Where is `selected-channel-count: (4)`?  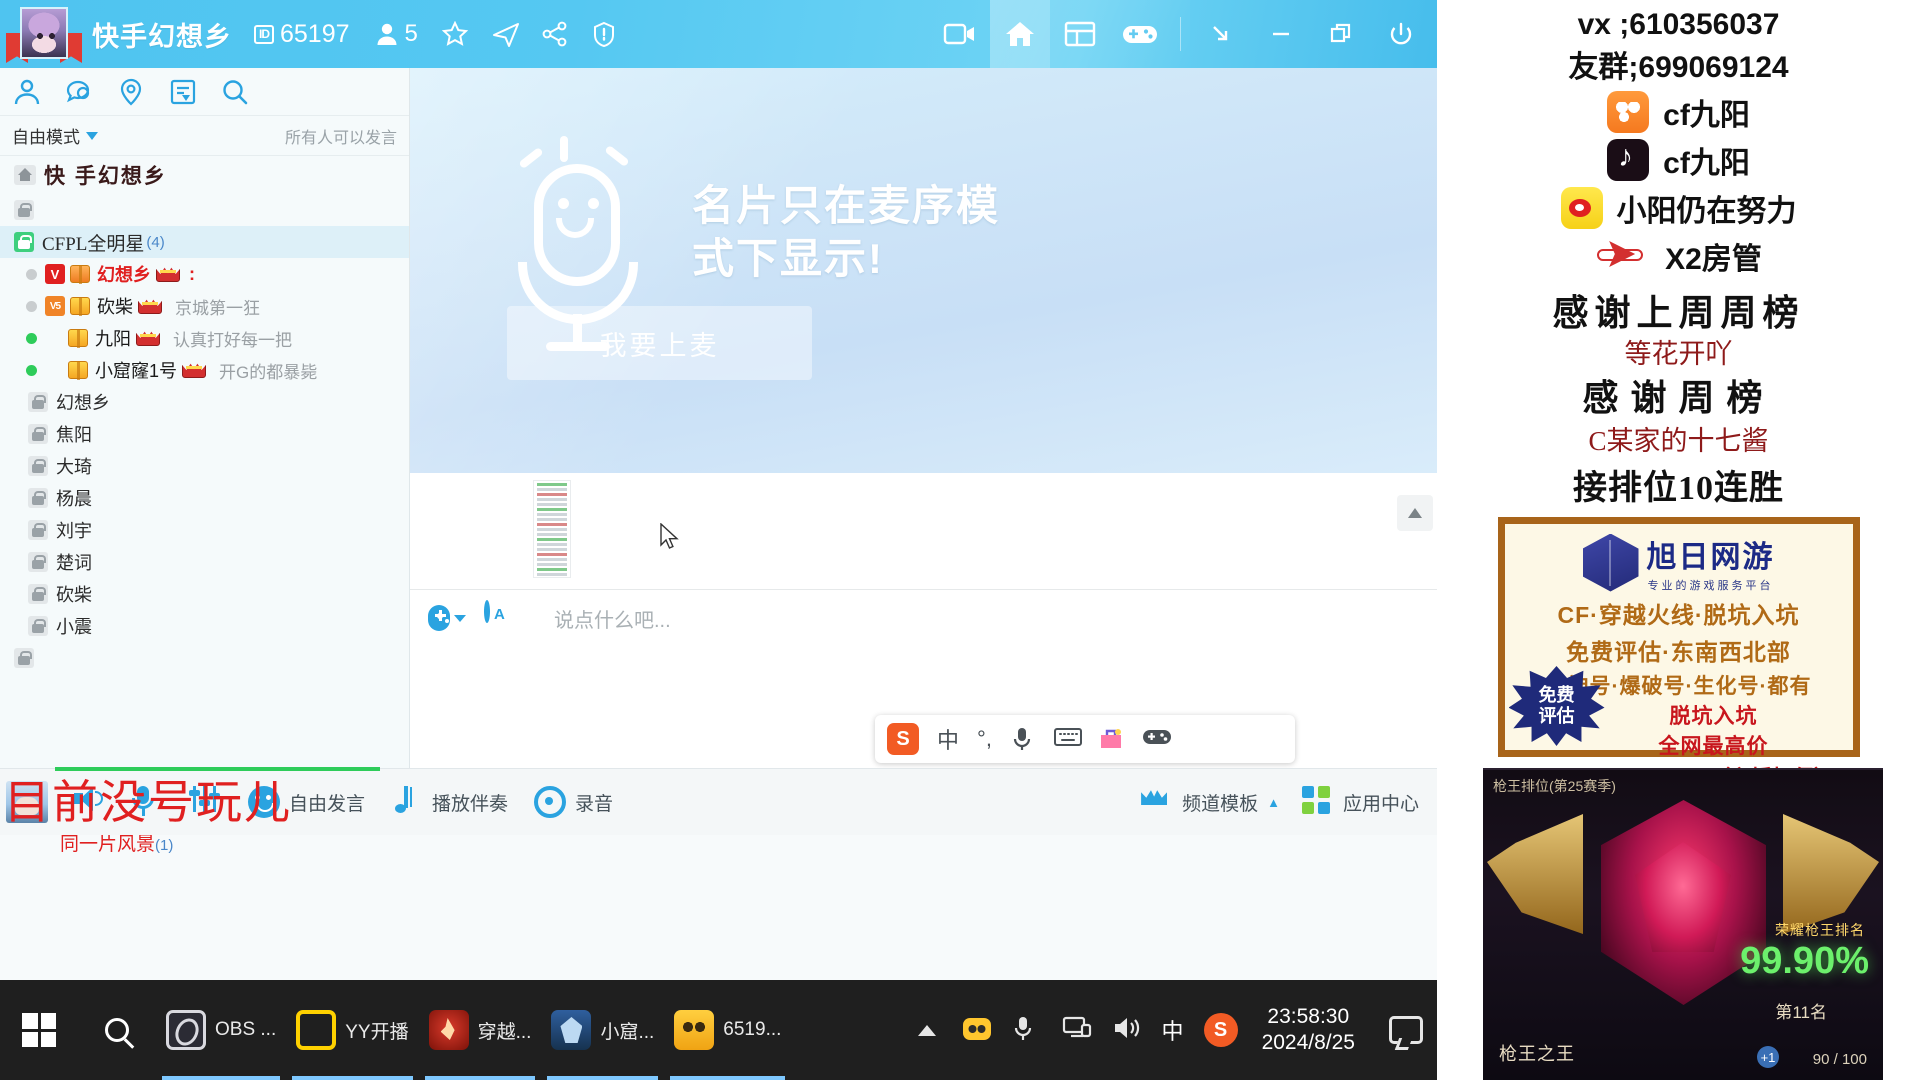
selected-channel-count: (4) is located at coordinates (155, 242).